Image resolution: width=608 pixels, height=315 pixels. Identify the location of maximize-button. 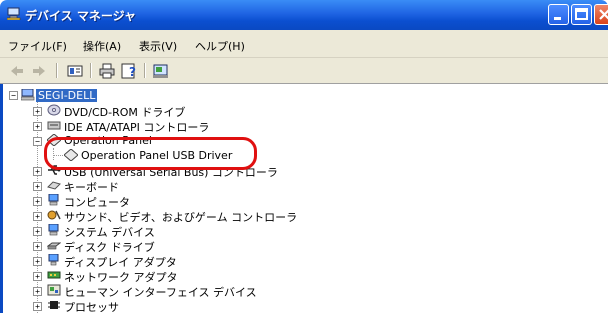
(581, 14).